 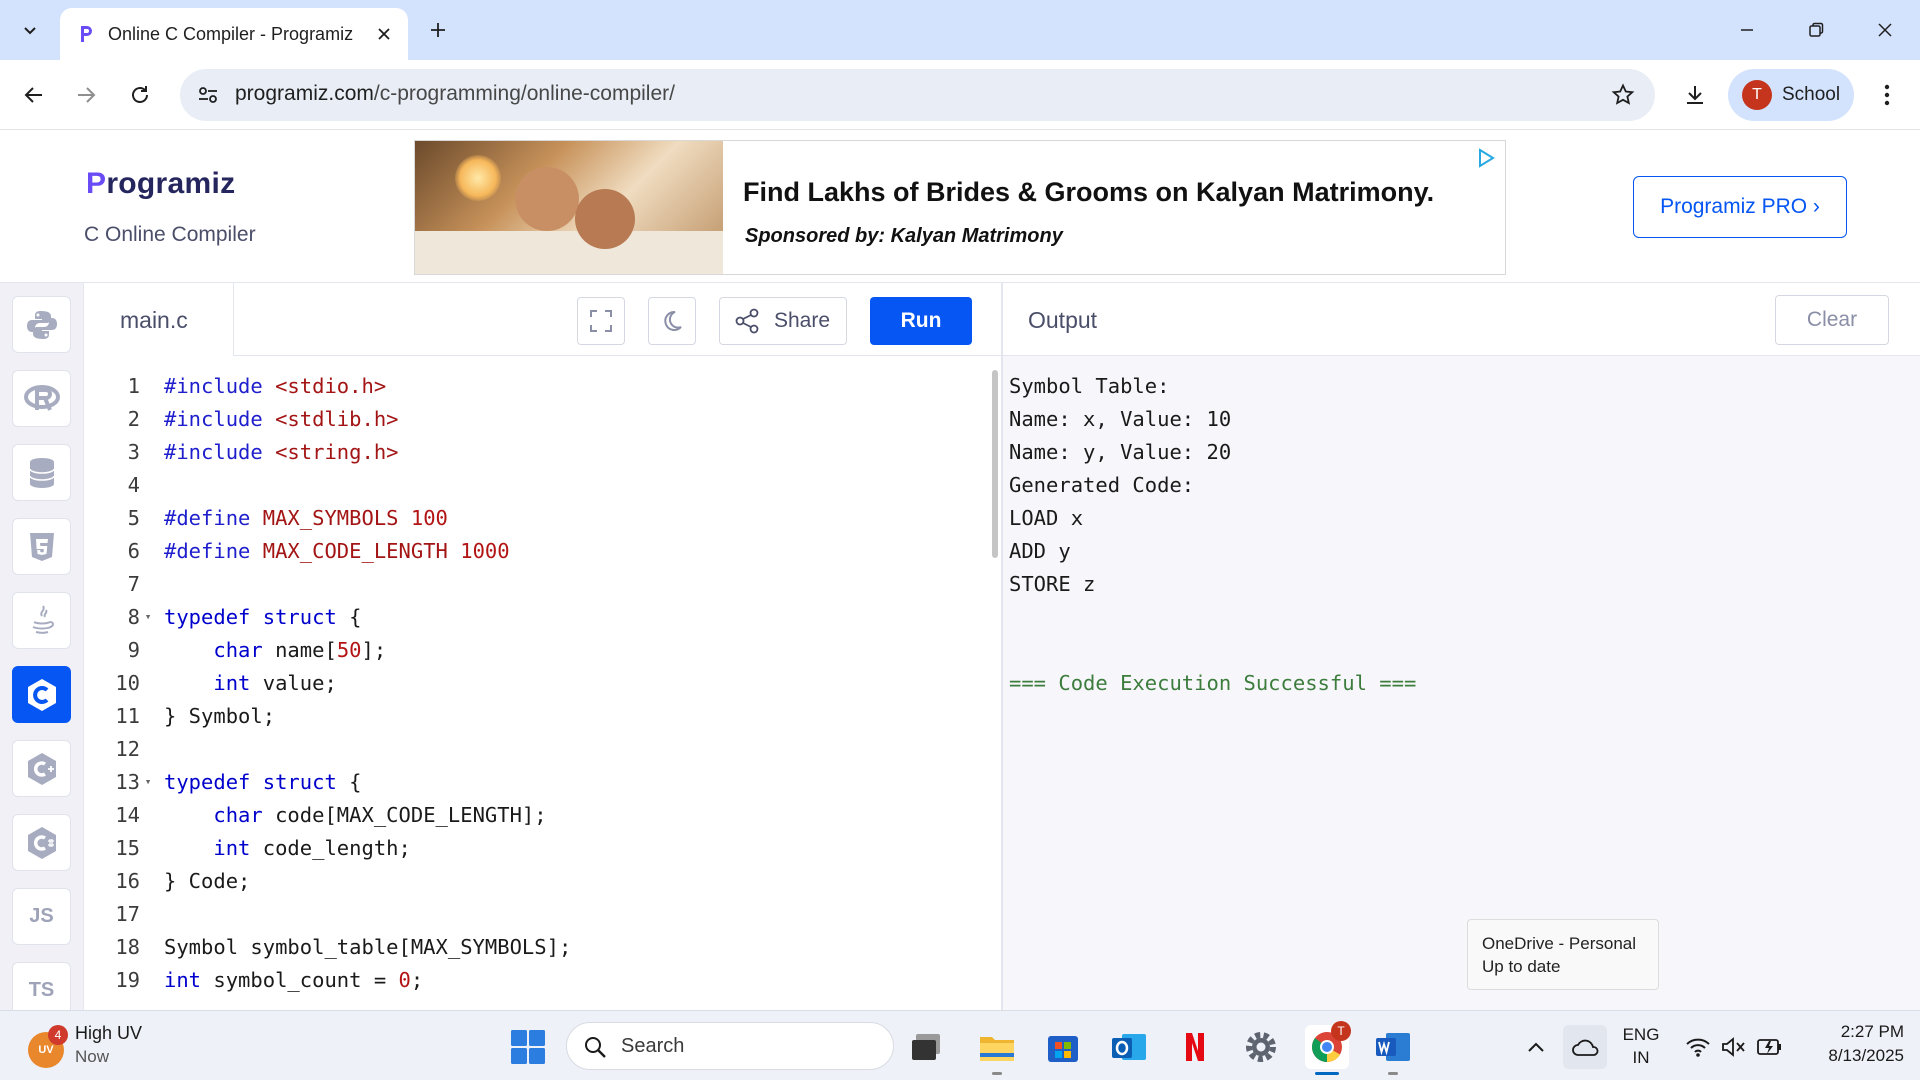 What do you see at coordinates (1063, 320) in the screenshot?
I see `output-title: Output` at bounding box center [1063, 320].